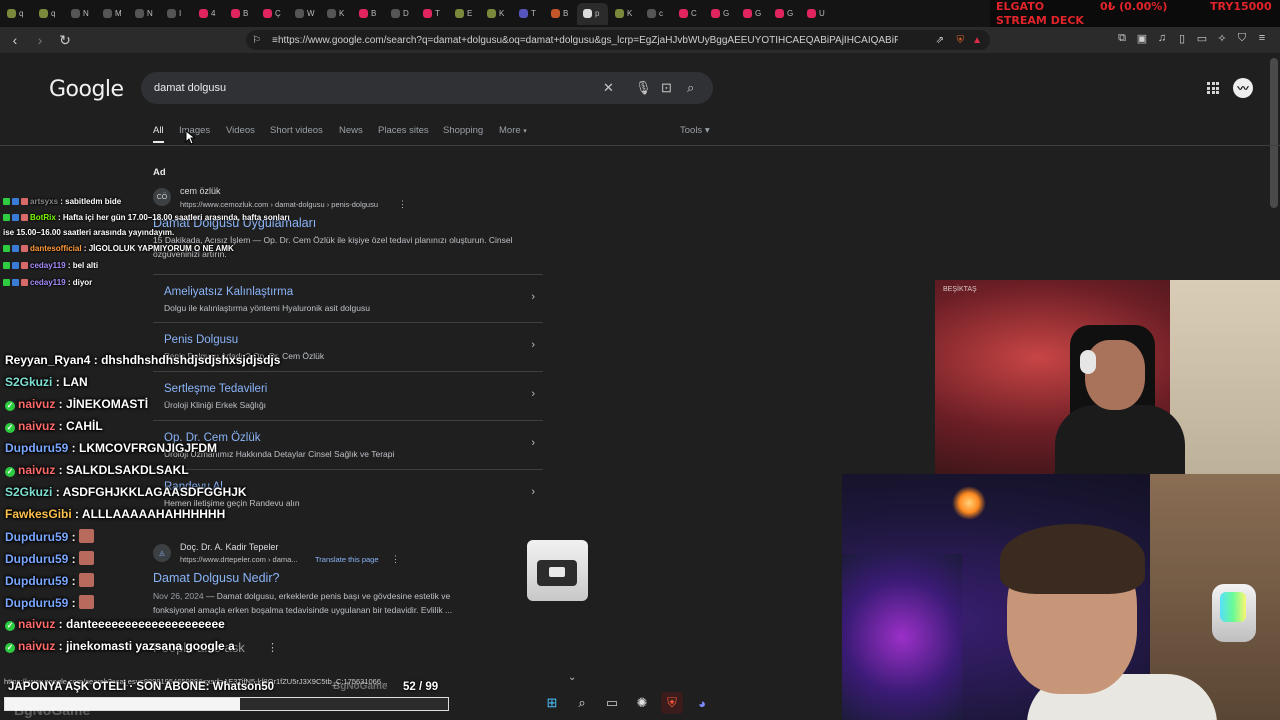 This screenshot has height=720, width=1280. What do you see at coordinates (582, 703) in the screenshot?
I see `taskbar-search-icon: ⌕` at bounding box center [582, 703].